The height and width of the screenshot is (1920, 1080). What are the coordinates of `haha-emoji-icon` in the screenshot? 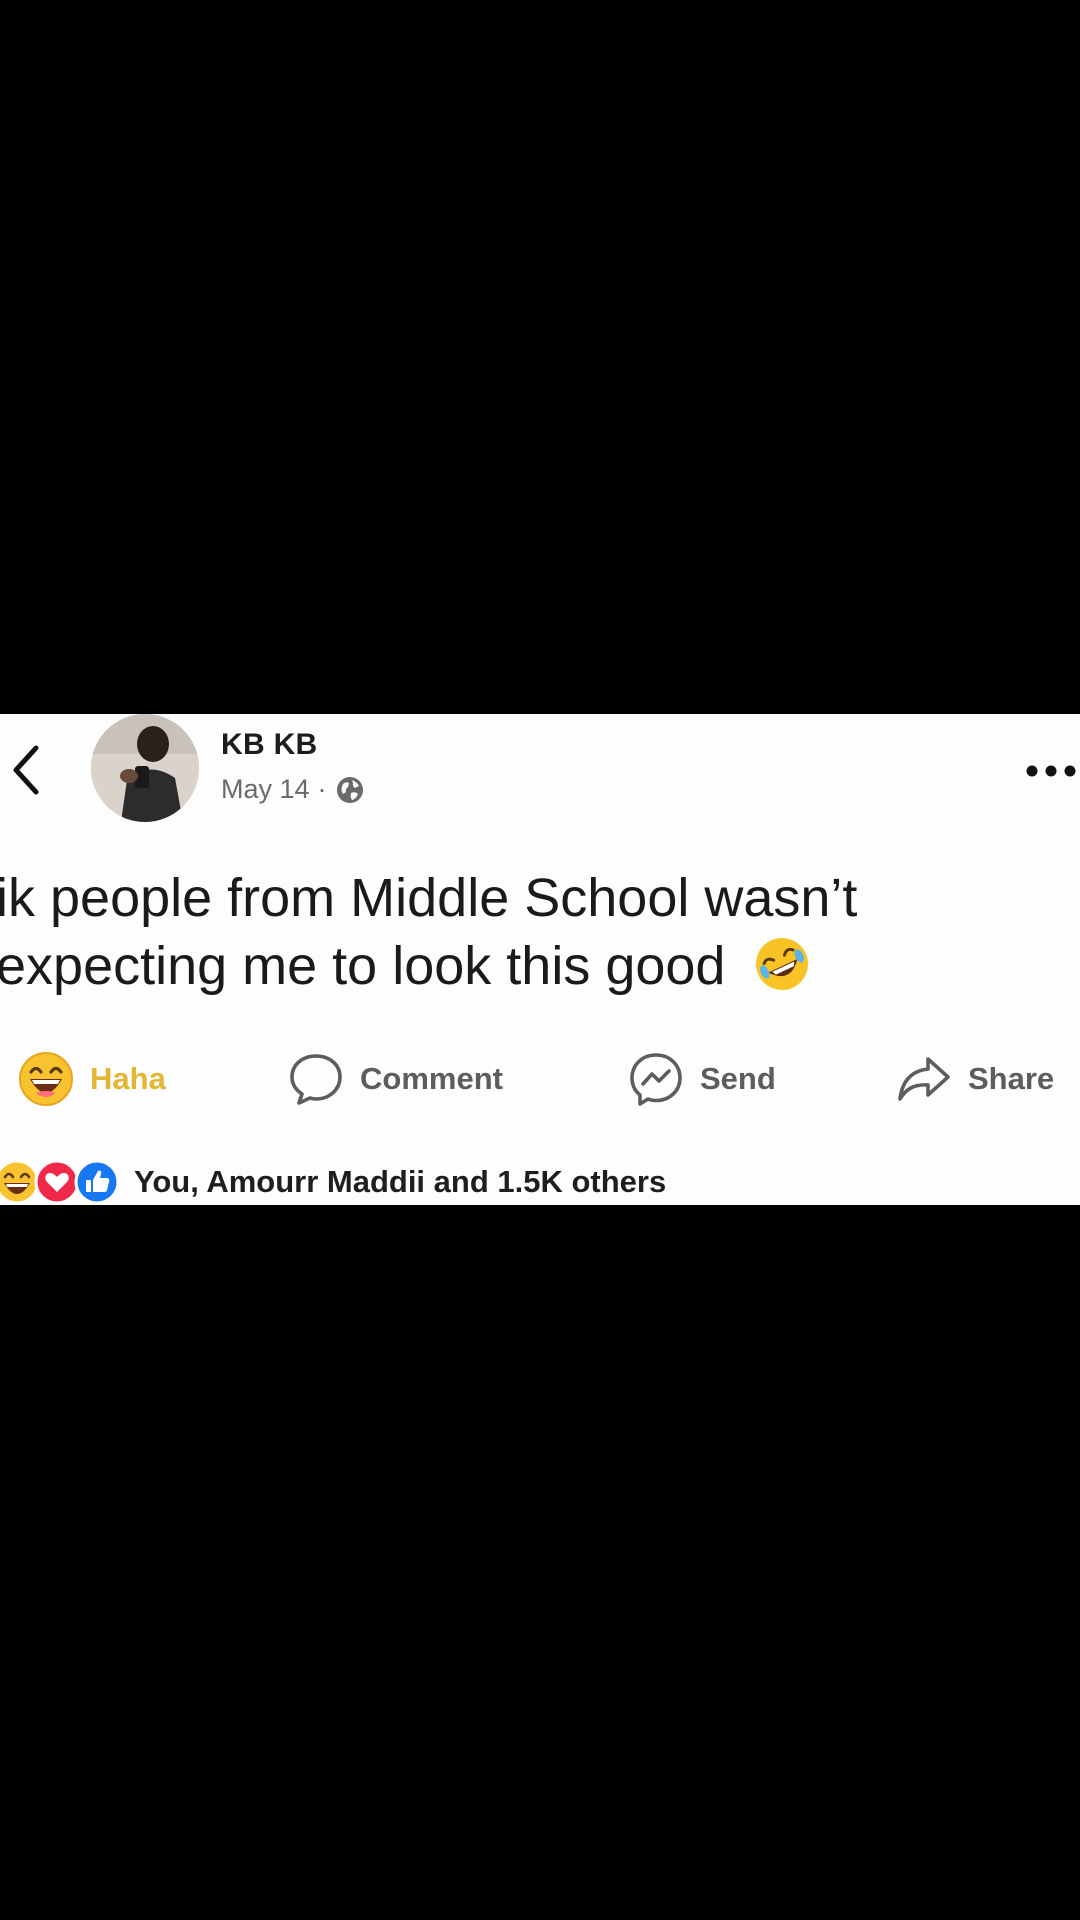 It's located at (46, 1079).